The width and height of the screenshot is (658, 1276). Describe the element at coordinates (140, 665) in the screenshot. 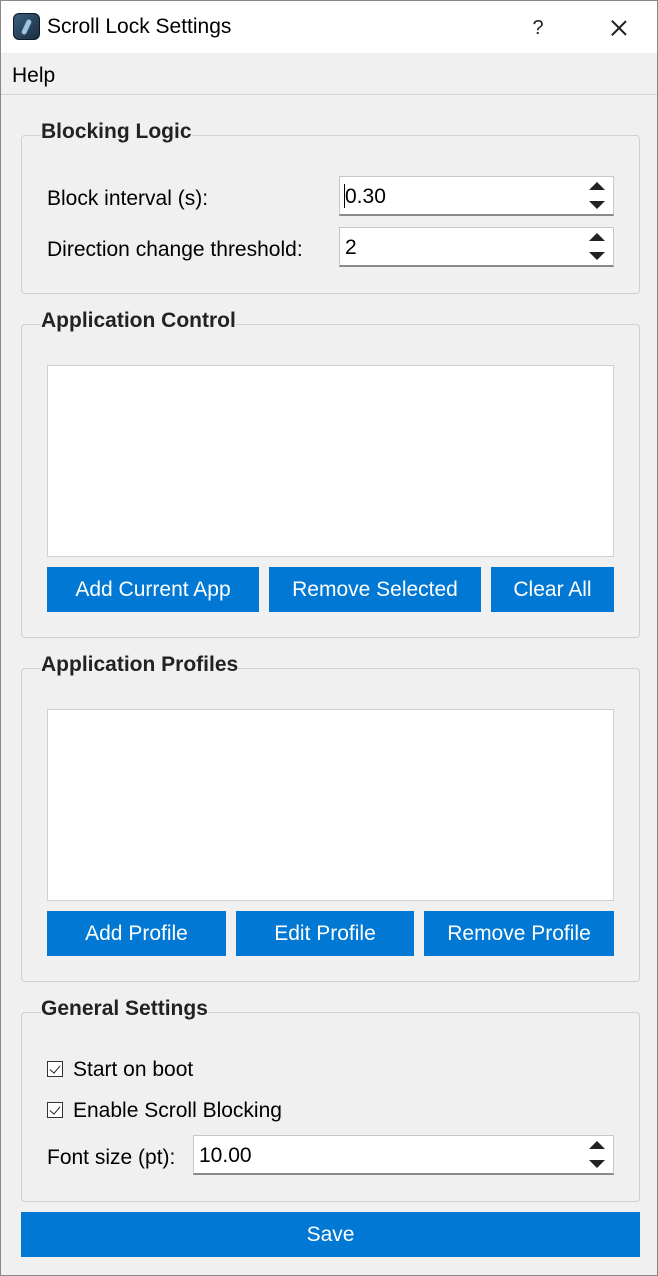

I see `application-profiles-title: Application Profiles` at that location.